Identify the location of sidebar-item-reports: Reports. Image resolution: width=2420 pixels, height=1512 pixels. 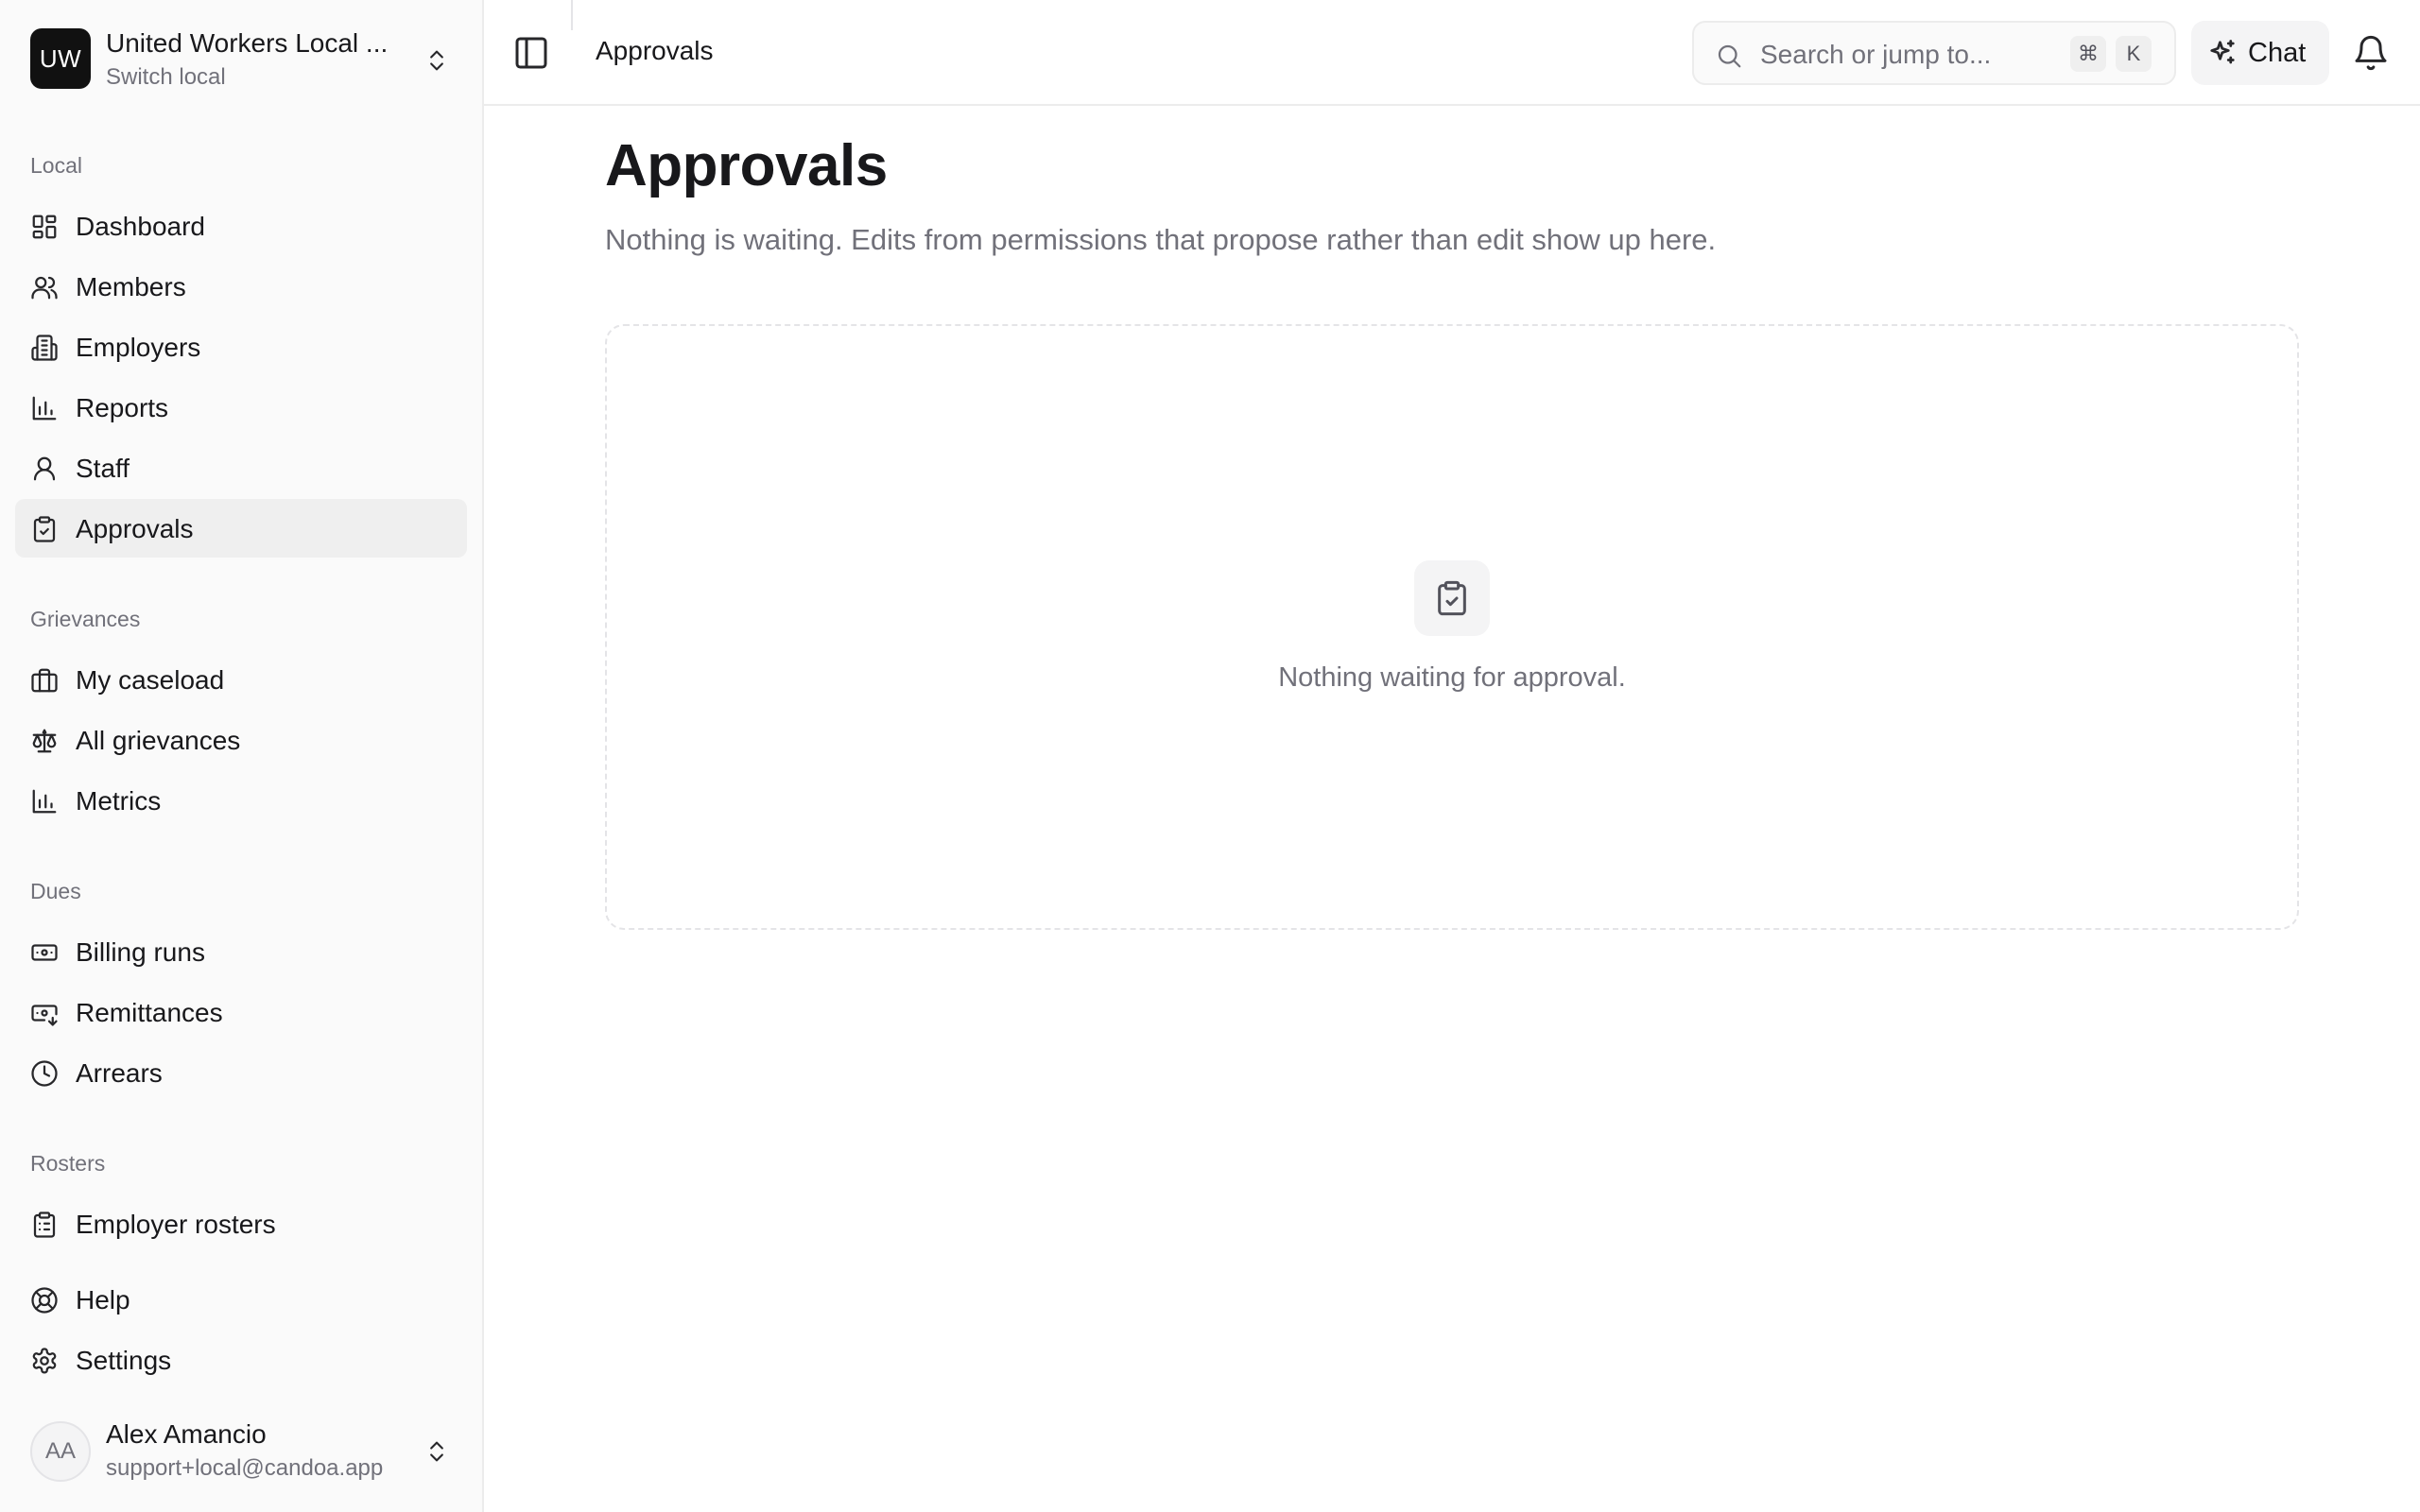
(241, 407).